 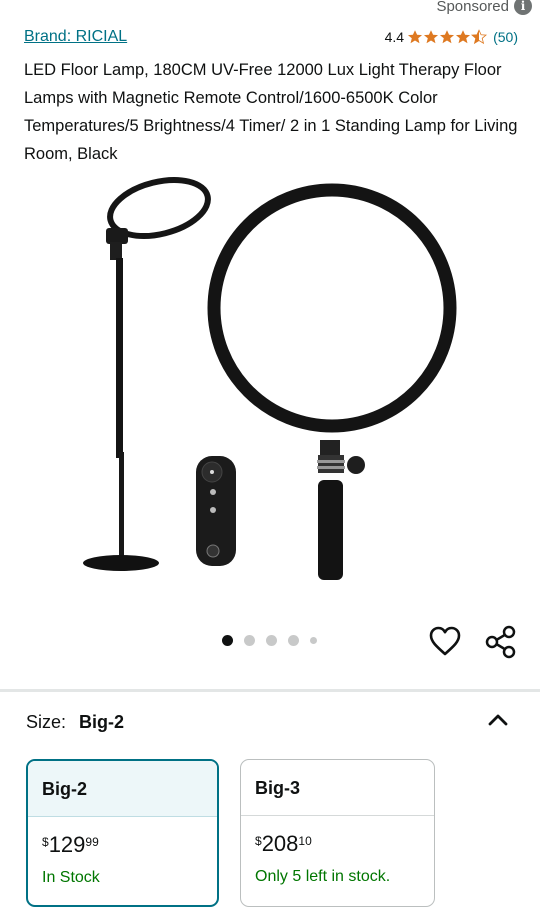 I want to click on star-rating, so click(x=447, y=37).